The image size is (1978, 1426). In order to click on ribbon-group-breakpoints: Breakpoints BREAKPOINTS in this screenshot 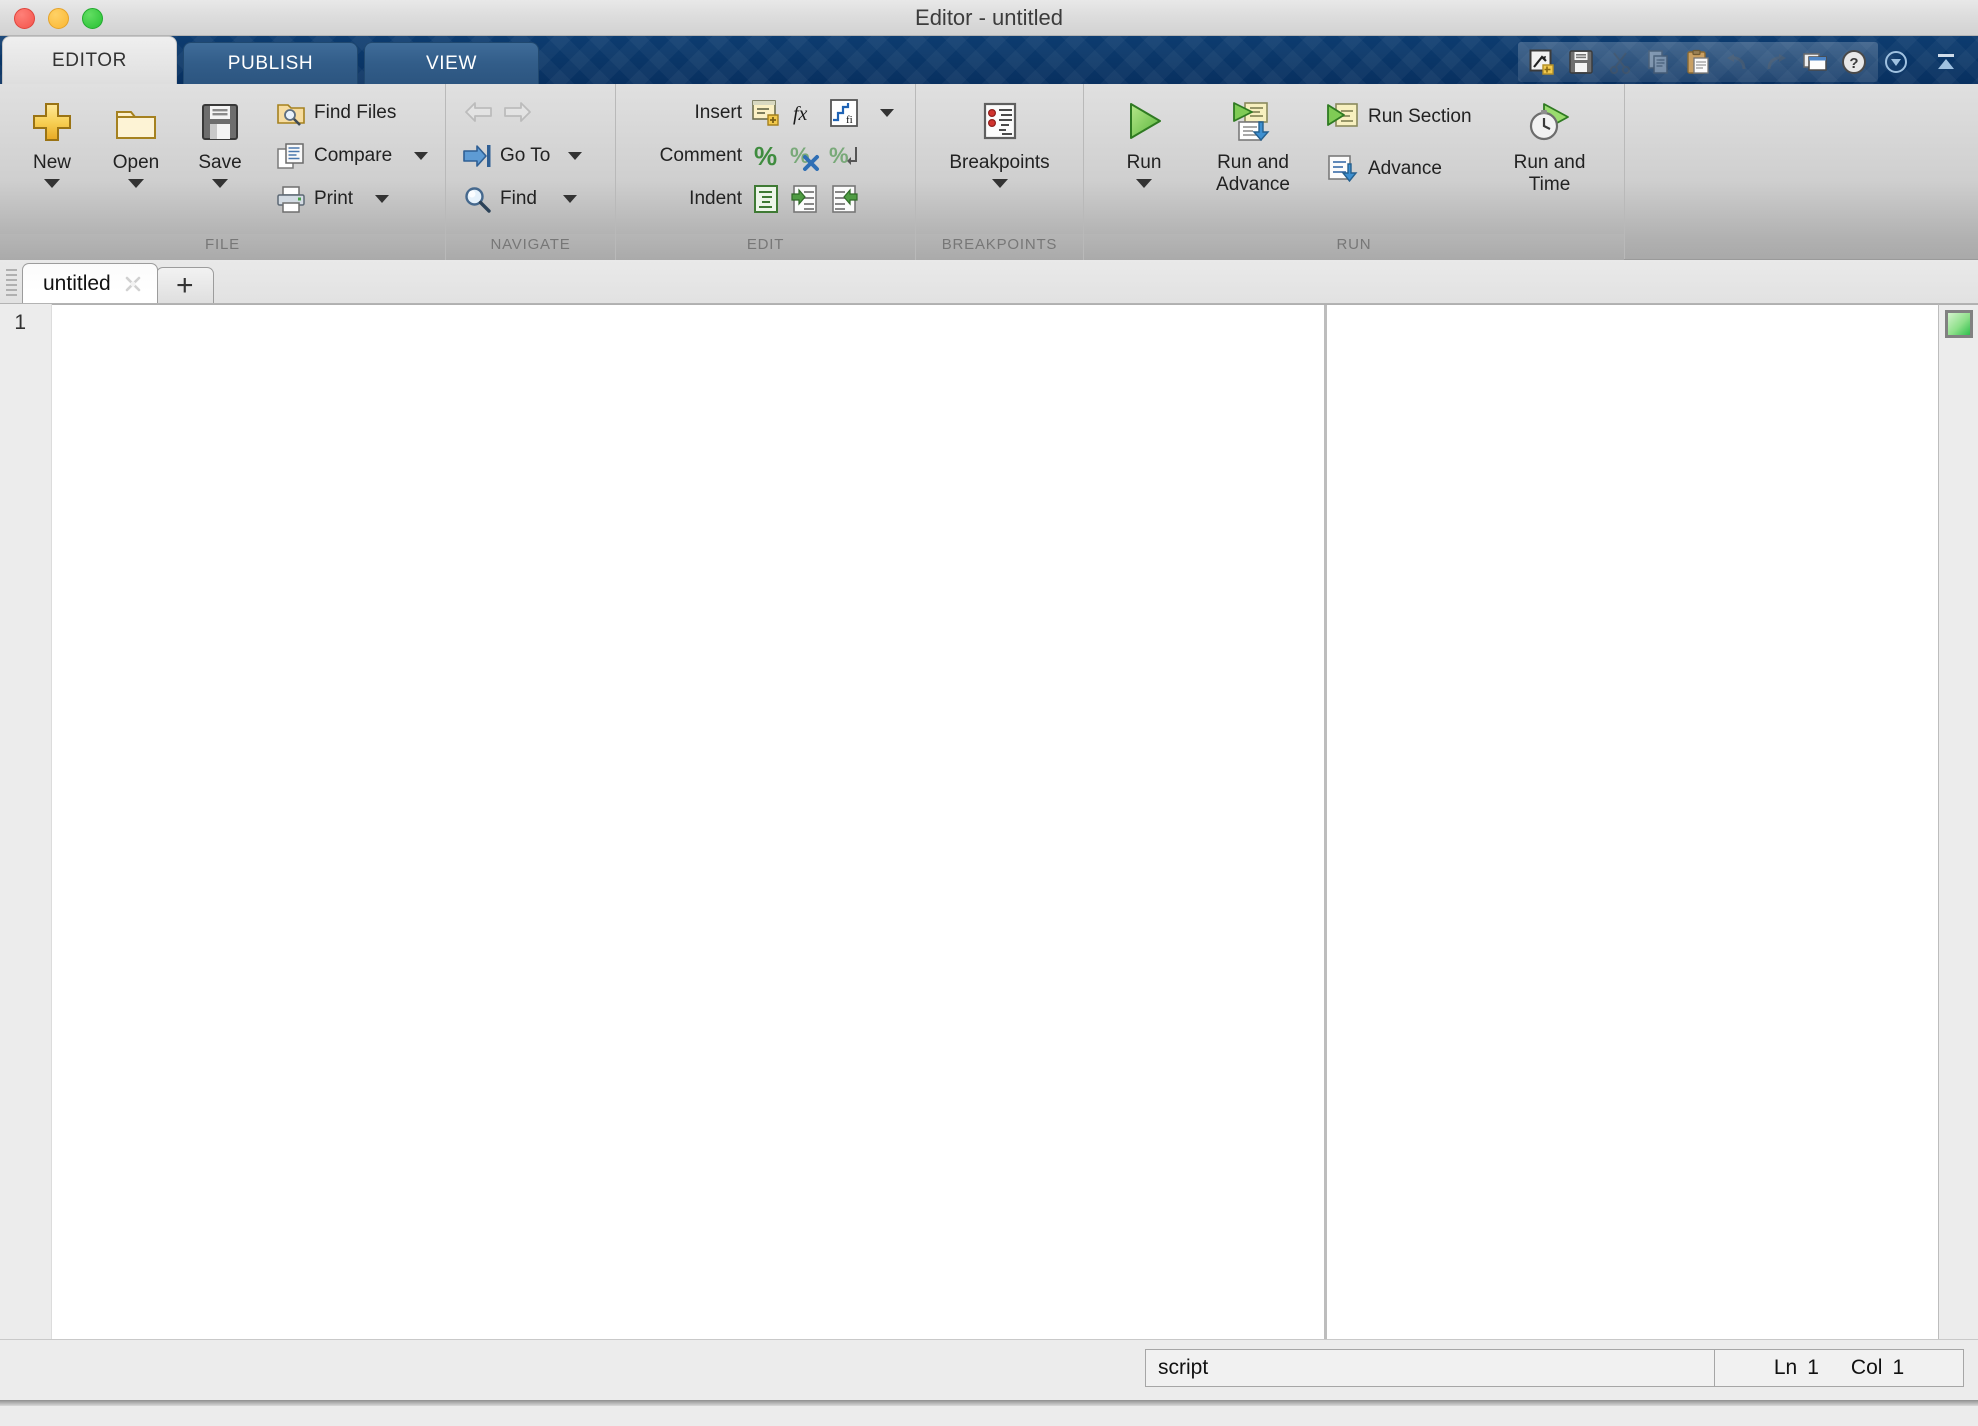, I will do `click(1000, 172)`.